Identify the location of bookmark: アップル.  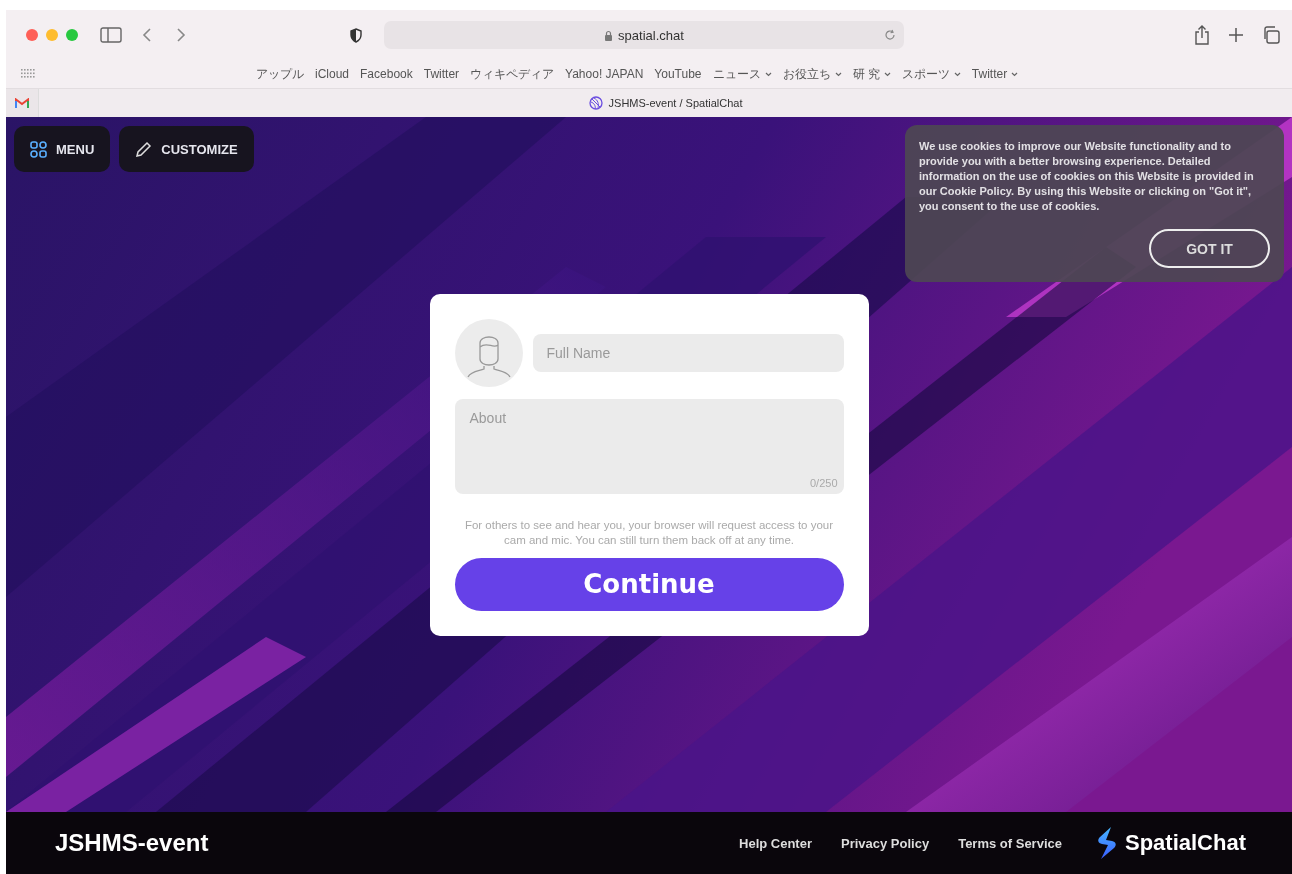
(280, 74).